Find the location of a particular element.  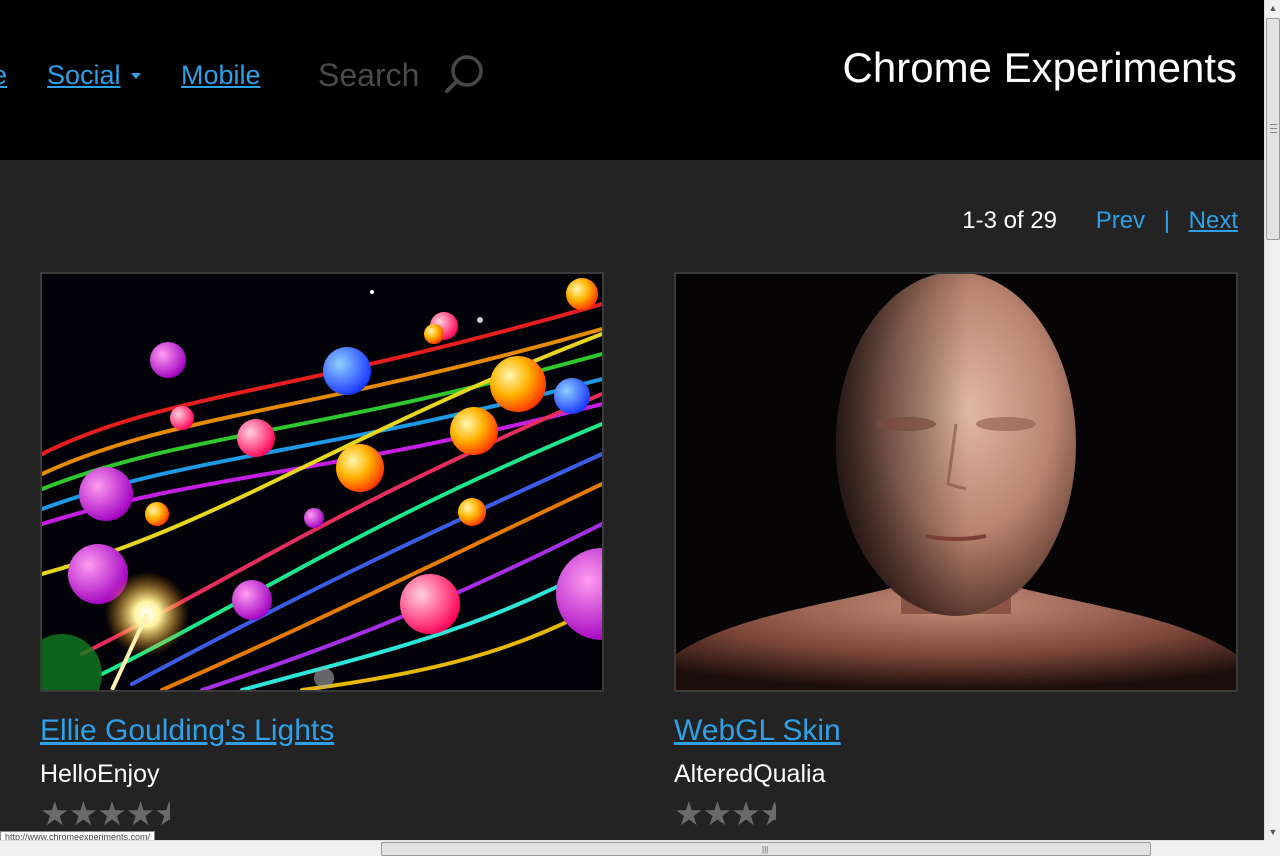

status-bar-url: http://www.chromeexperiments.com/ is located at coordinates (78, 835).